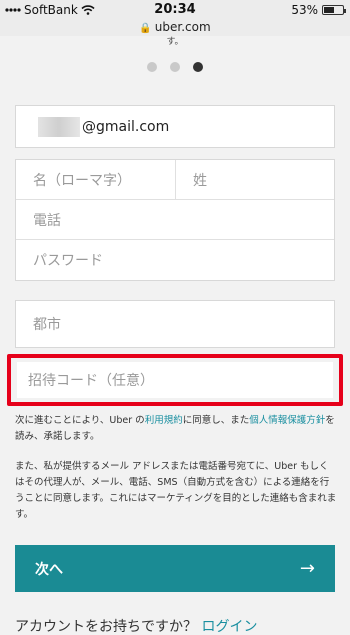 The height and width of the screenshot is (635, 350). Describe the element at coordinates (126, 126) in the screenshot. I see `email-suffix: @gmail.com` at that location.